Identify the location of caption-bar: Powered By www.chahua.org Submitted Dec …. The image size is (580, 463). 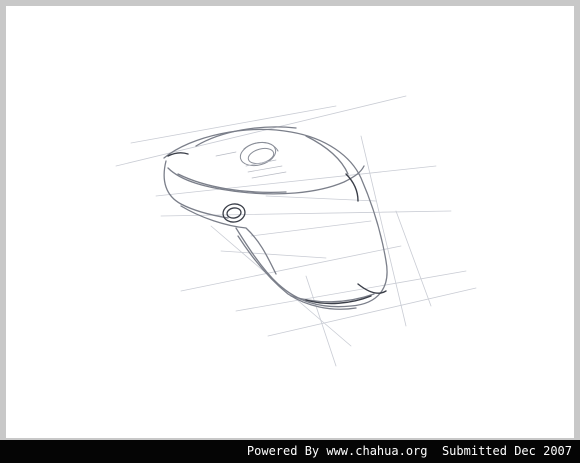
(290, 451).